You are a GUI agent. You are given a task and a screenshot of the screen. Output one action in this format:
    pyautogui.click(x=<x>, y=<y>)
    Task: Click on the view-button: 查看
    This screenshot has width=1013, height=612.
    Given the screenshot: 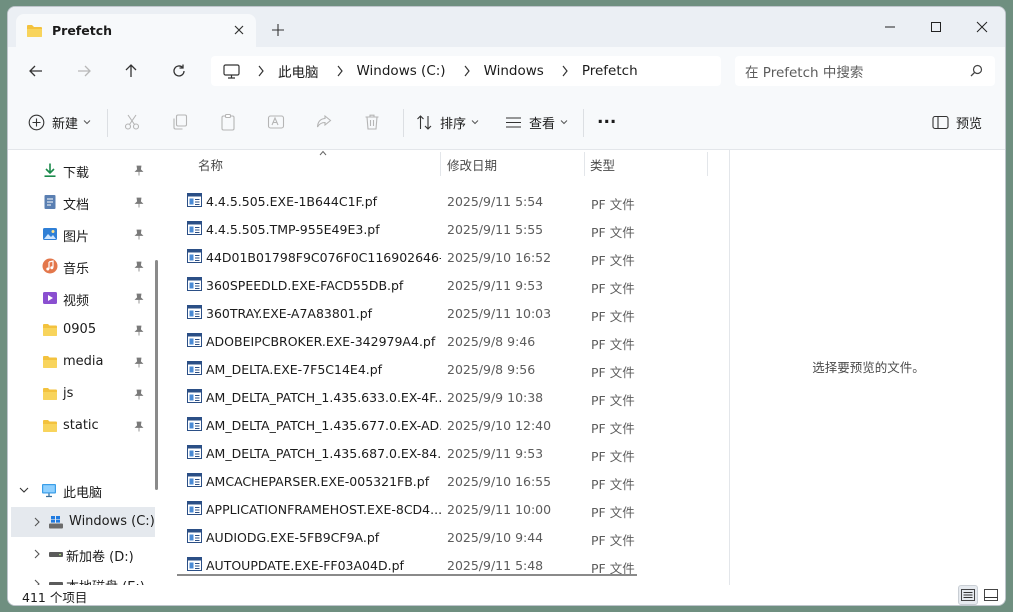 What is the action you would take?
    pyautogui.click(x=536, y=122)
    